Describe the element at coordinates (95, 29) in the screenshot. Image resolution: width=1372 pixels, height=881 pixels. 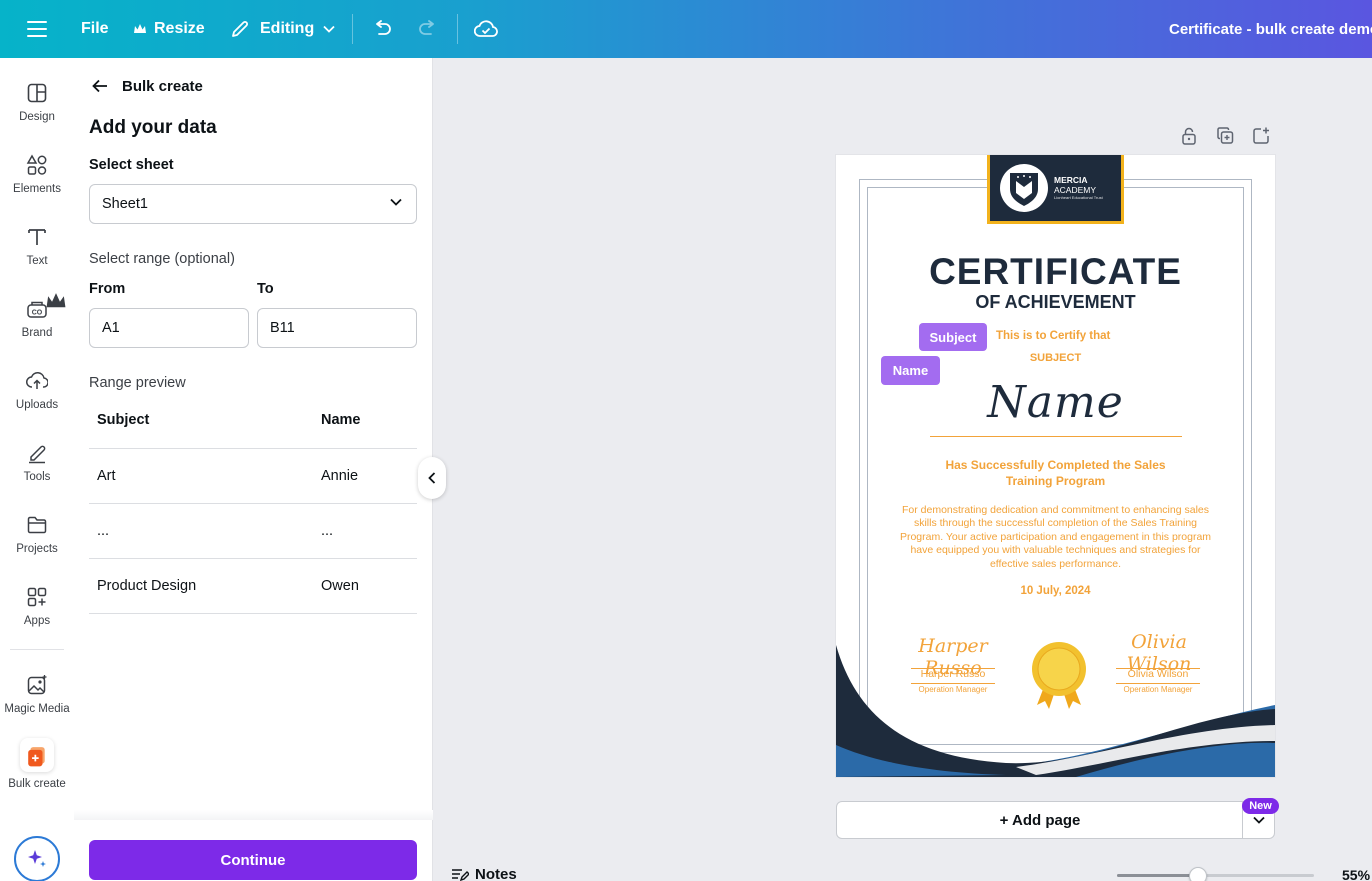
I see `file-menu-button: File` at that location.